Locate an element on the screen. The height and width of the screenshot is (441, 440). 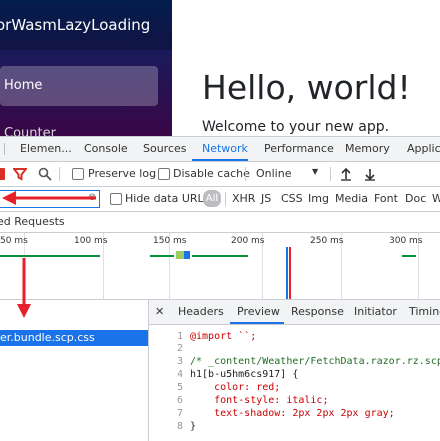
code-line: @import ``; is located at coordinates (223, 336).